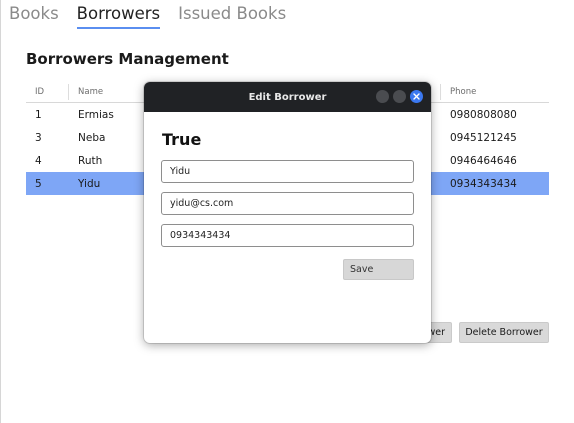 The height and width of the screenshot is (423, 574). I want to click on tab-books: Books, so click(34, 16).